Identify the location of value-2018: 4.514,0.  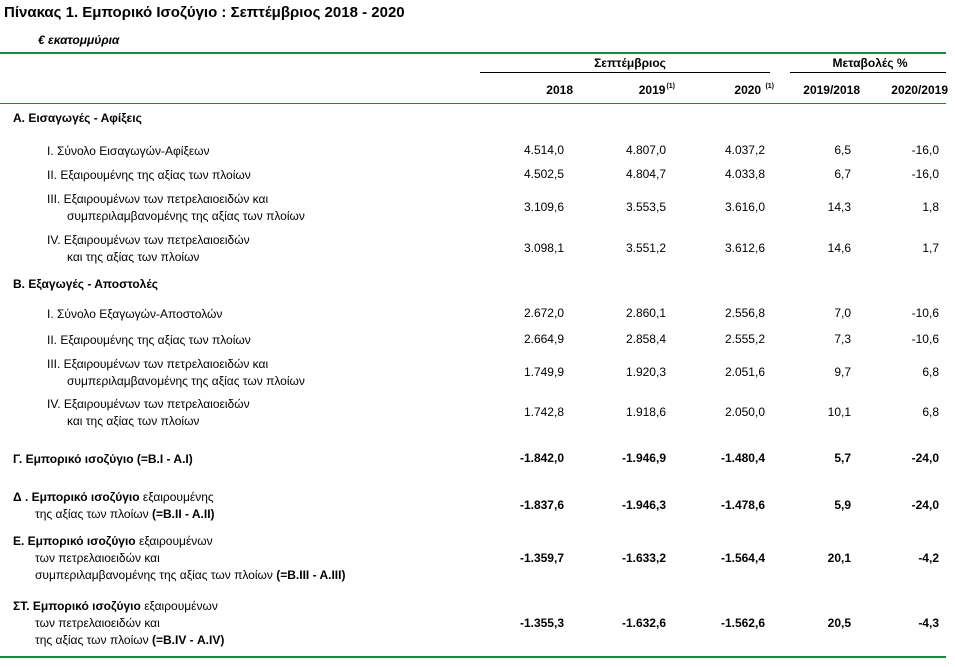
(543, 150).